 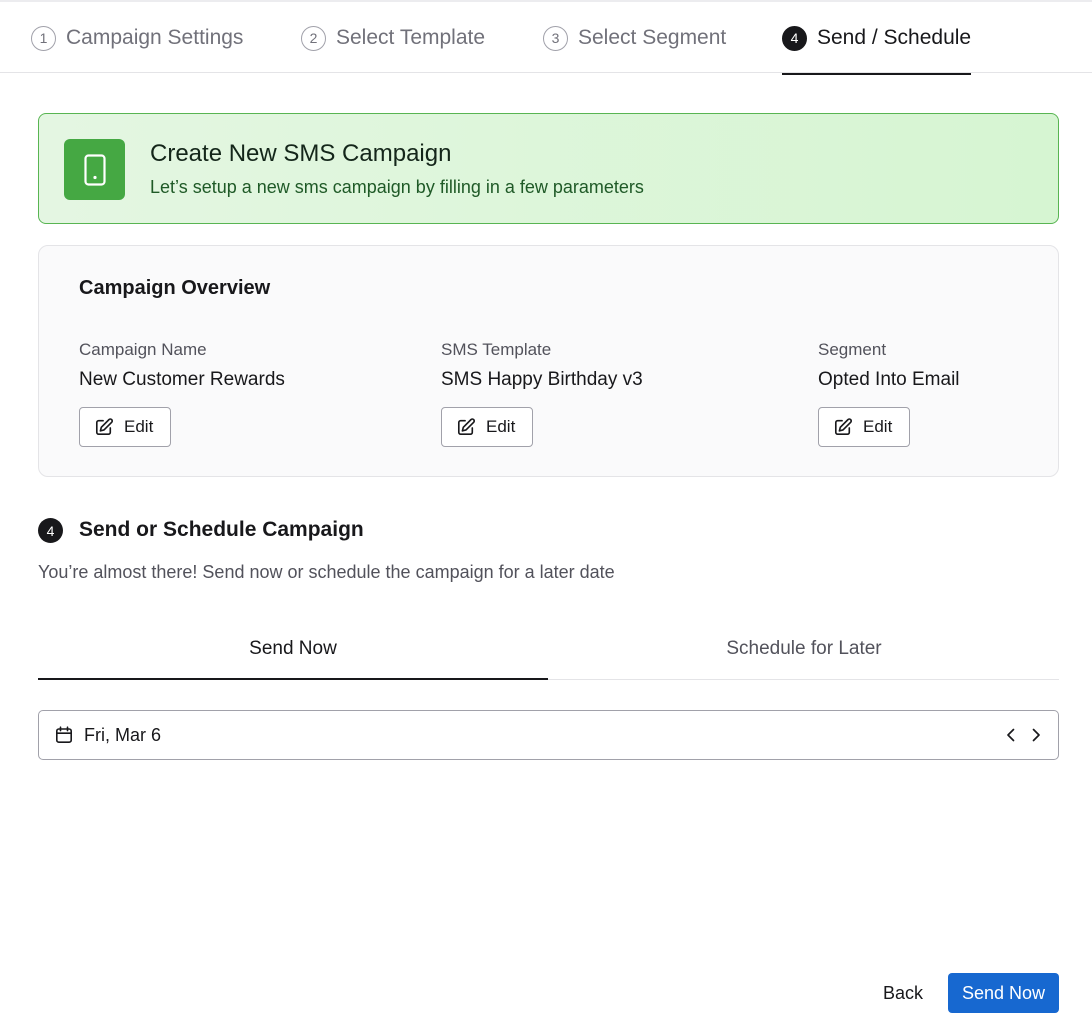 What do you see at coordinates (182, 365) in the screenshot?
I see `overview-campaign-name: Campaign Name New Customer Rewards` at bounding box center [182, 365].